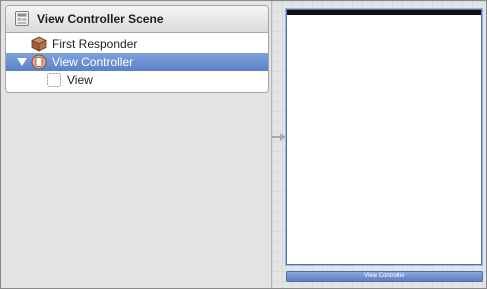 The image size is (487, 289). What do you see at coordinates (137, 80) in the screenshot?
I see `outline-item-view: View` at bounding box center [137, 80].